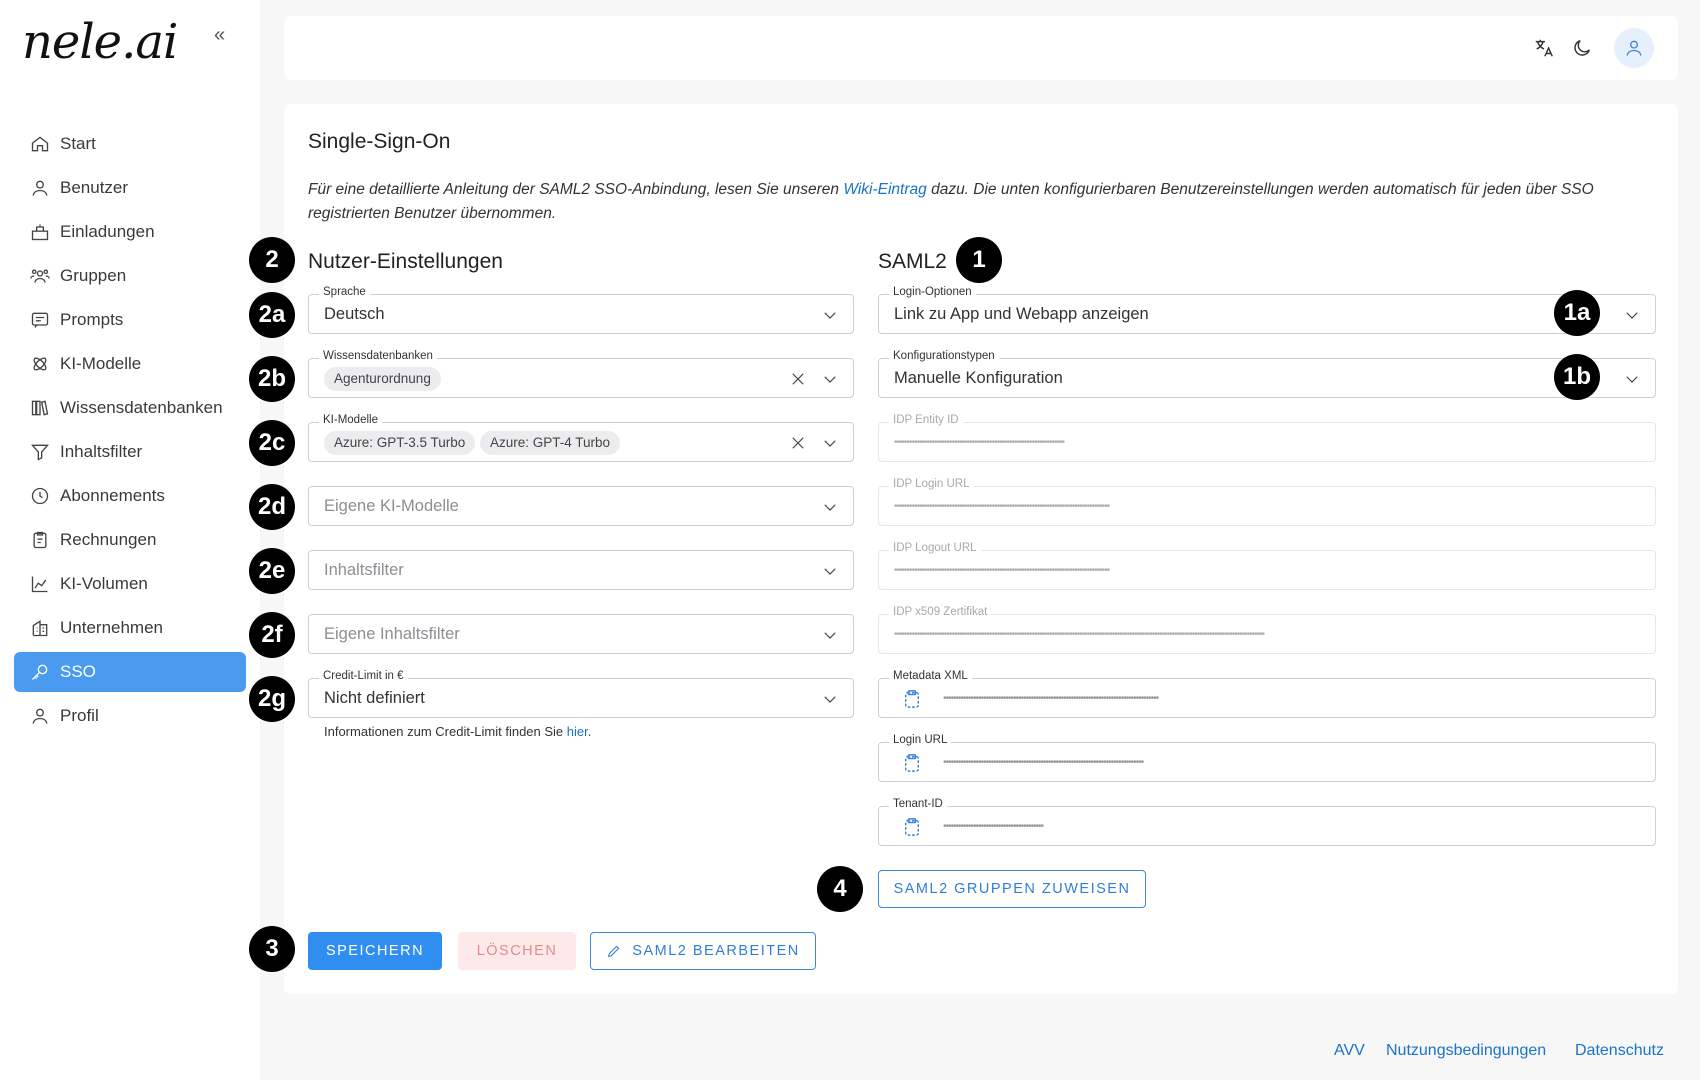 The image size is (1700, 1080). I want to click on user-icon, so click(40, 188).